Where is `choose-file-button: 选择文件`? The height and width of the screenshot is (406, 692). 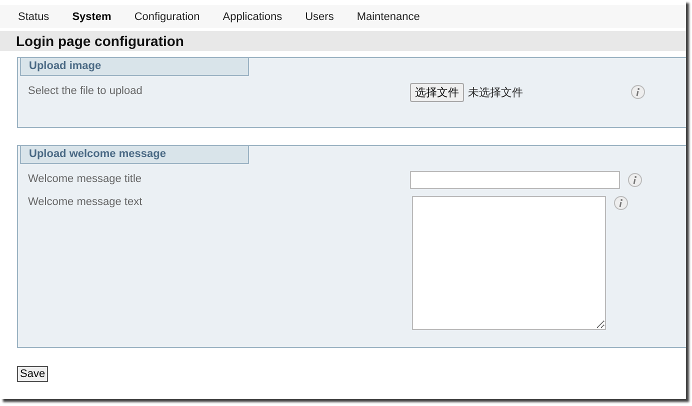
choose-file-button: 选择文件 is located at coordinates (437, 92).